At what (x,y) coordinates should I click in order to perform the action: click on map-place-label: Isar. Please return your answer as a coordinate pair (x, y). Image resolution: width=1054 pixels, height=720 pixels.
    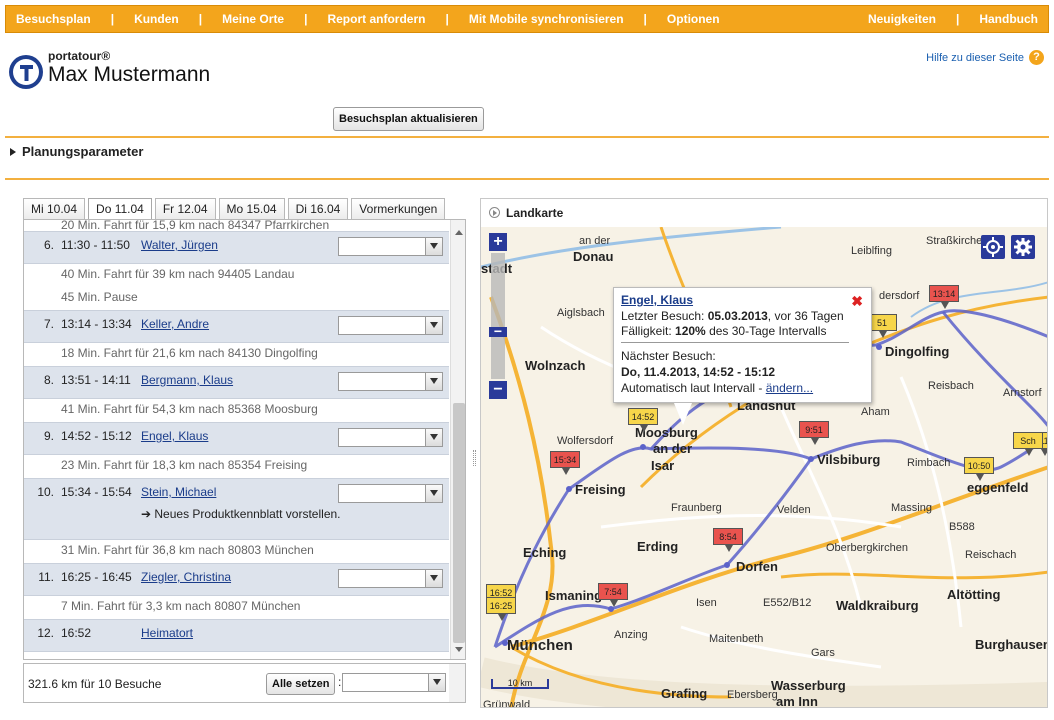
    Looking at the image, I should click on (663, 465).